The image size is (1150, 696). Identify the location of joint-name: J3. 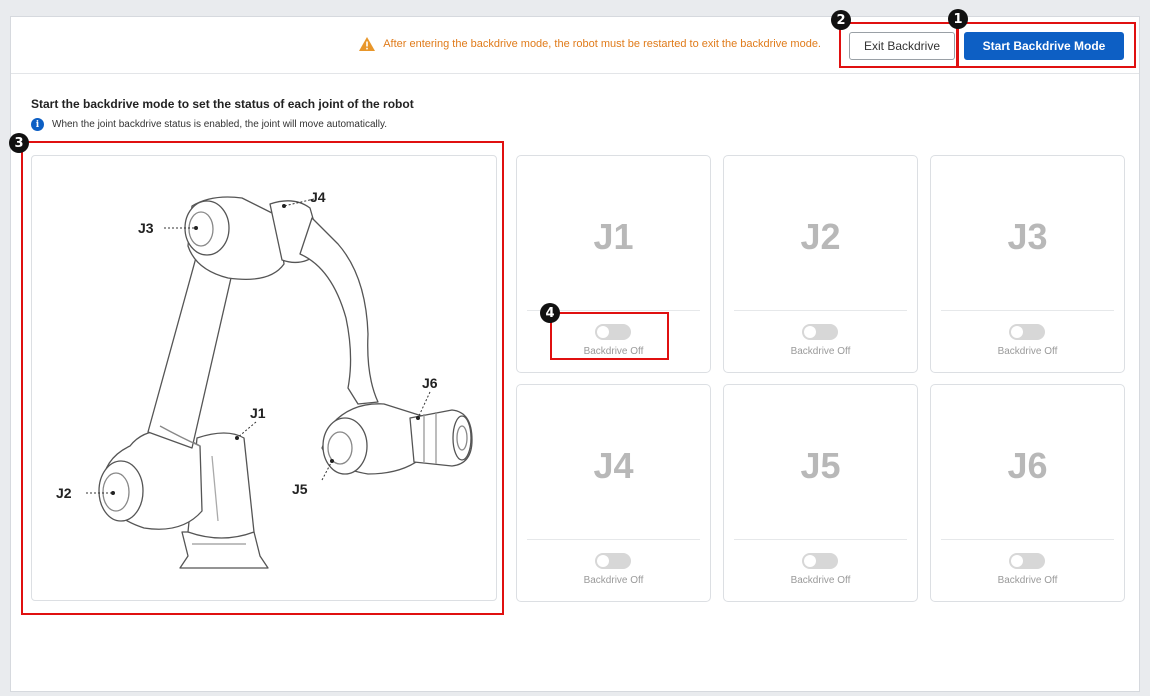
(1027, 236).